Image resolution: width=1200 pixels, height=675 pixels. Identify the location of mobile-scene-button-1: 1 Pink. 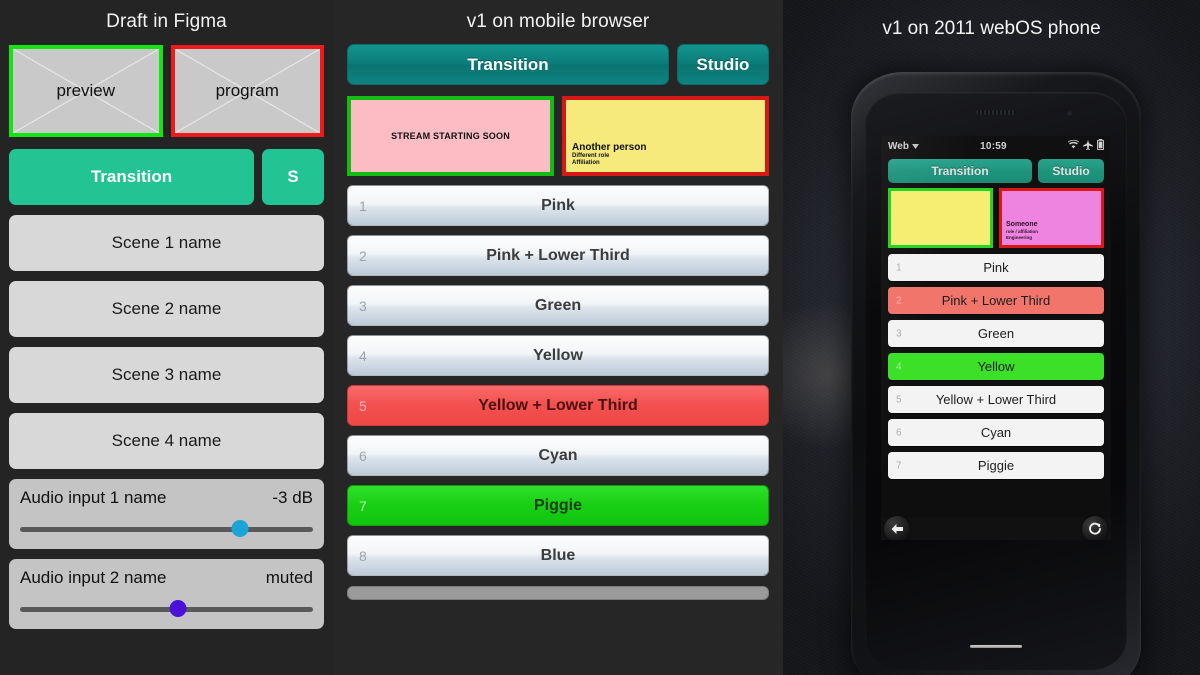
(558, 205).